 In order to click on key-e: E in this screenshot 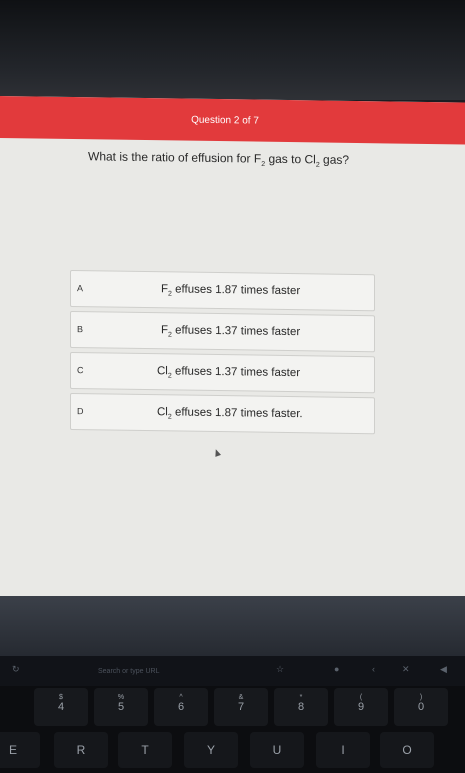, I will do `click(20, 750)`.